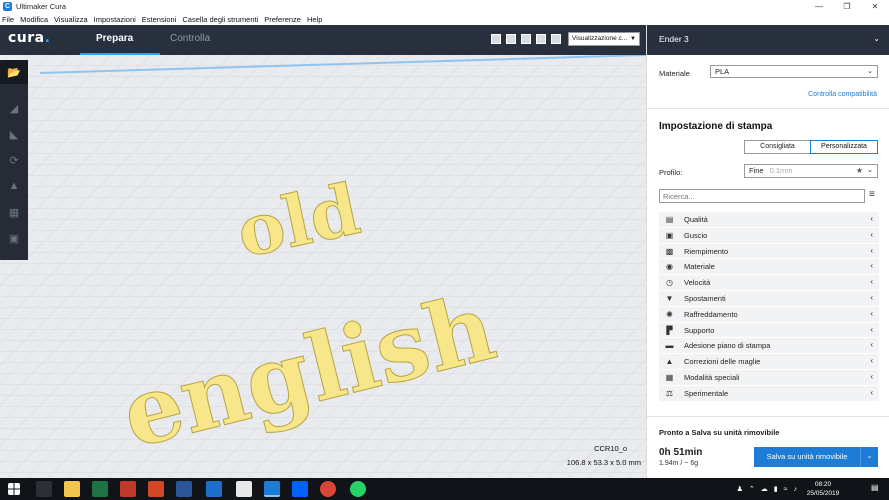  What do you see at coordinates (128, 489) in the screenshot?
I see `gift-app-icon` at bounding box center [128, 489].